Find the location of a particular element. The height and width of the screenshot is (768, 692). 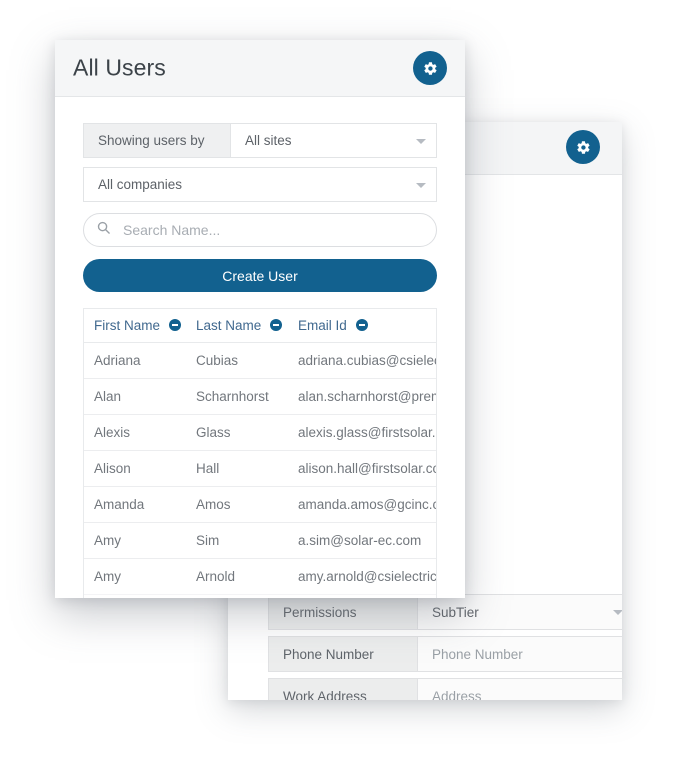

cell-email: a.sim@solar-ec.com is located at coordinates (362, 540).